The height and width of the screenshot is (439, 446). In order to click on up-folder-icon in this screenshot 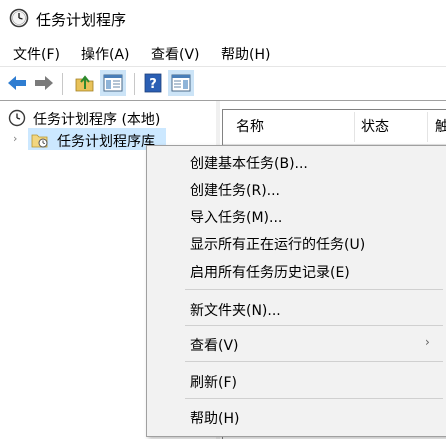, I will do `click(85, 83)`.